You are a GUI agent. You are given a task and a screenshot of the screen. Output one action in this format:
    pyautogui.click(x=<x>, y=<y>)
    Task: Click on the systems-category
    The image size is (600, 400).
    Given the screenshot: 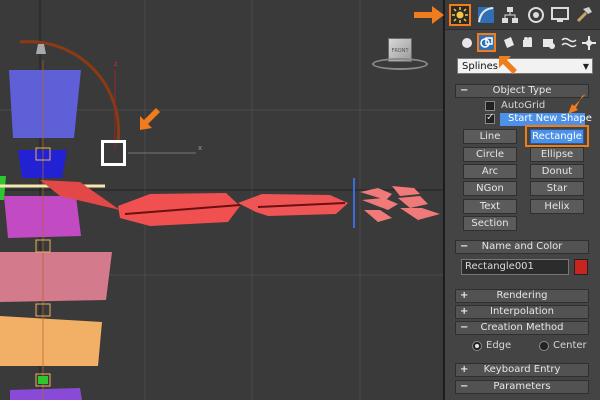 What is the action you would take?
    pyautogui.click(x=588, y=42)
    